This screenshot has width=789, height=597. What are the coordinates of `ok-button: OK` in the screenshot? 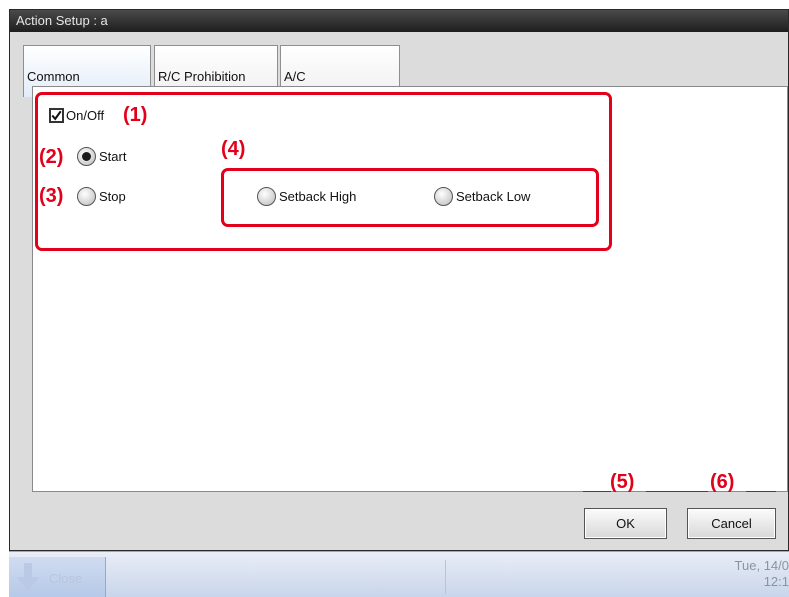 It's located at (625, 523).